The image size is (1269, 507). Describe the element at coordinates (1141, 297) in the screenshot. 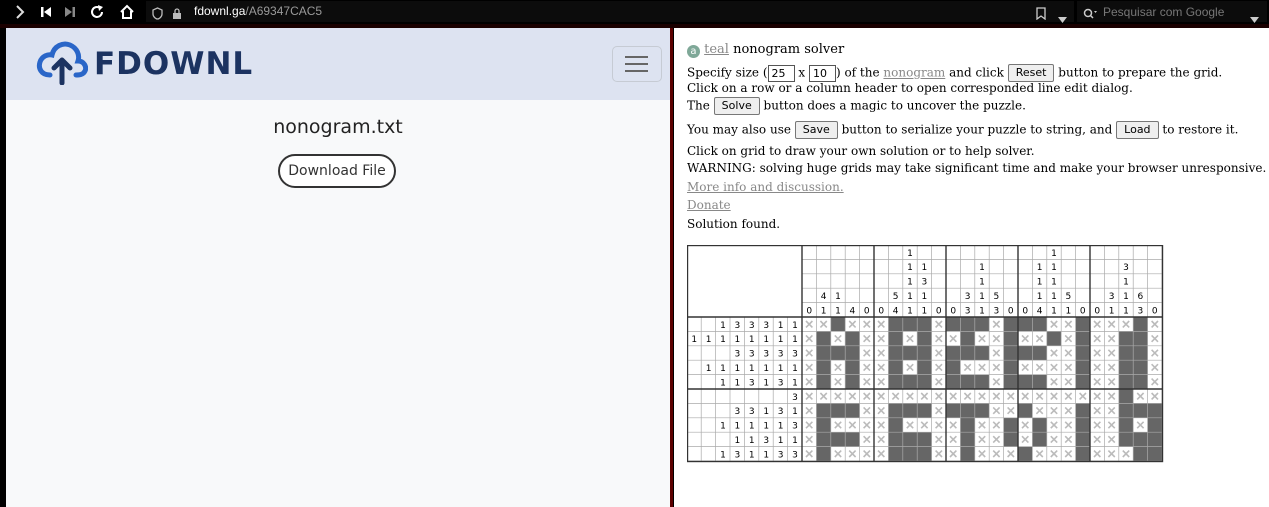

I see `column-clue: 6` at that location.